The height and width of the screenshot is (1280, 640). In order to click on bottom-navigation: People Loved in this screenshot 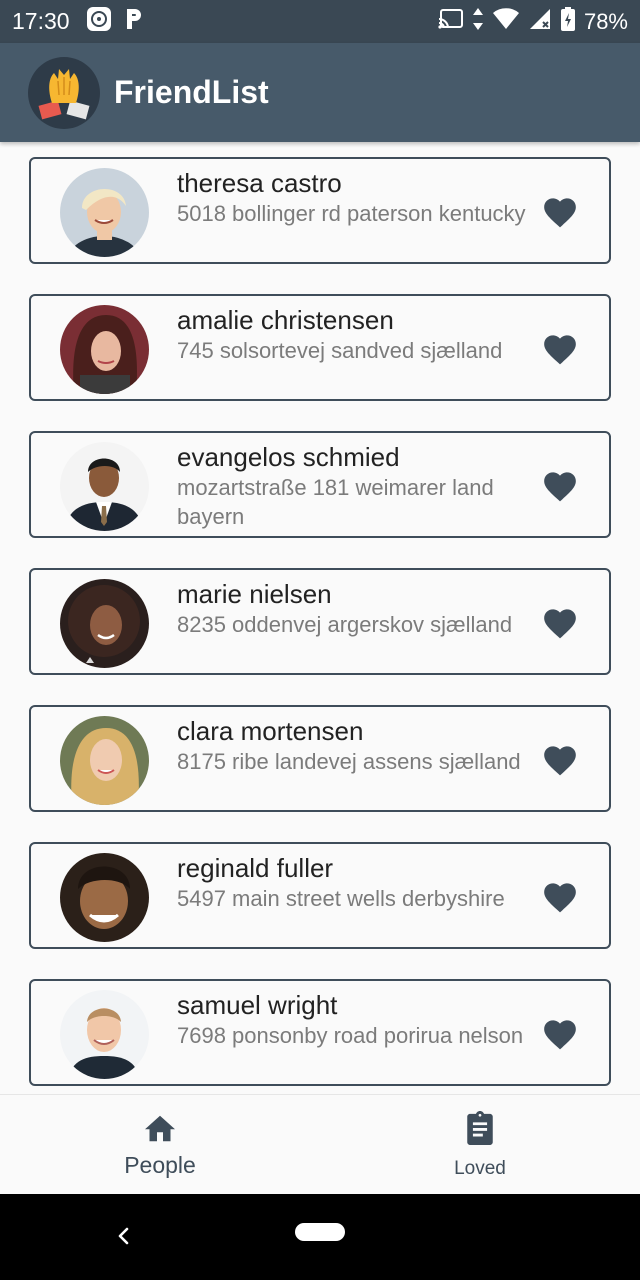, I will do `click(320, 1144)`.